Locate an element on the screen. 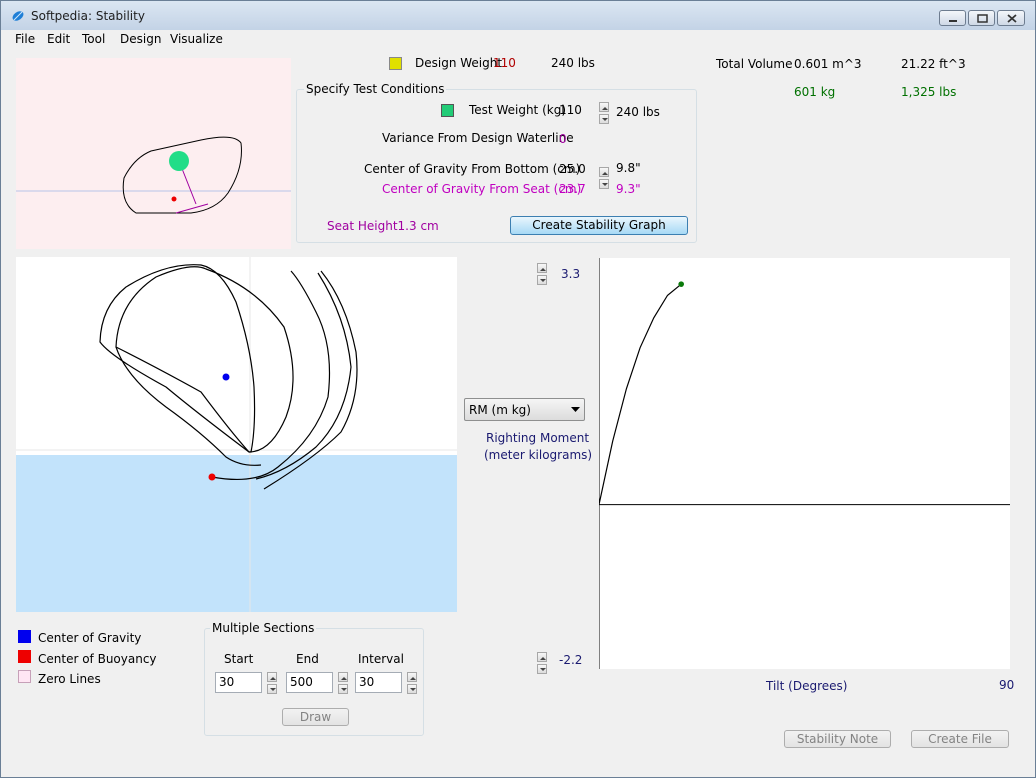 The image size is (1036, 778). variance-label: Variance From Design Waterline is located at coordinates (478, 138).